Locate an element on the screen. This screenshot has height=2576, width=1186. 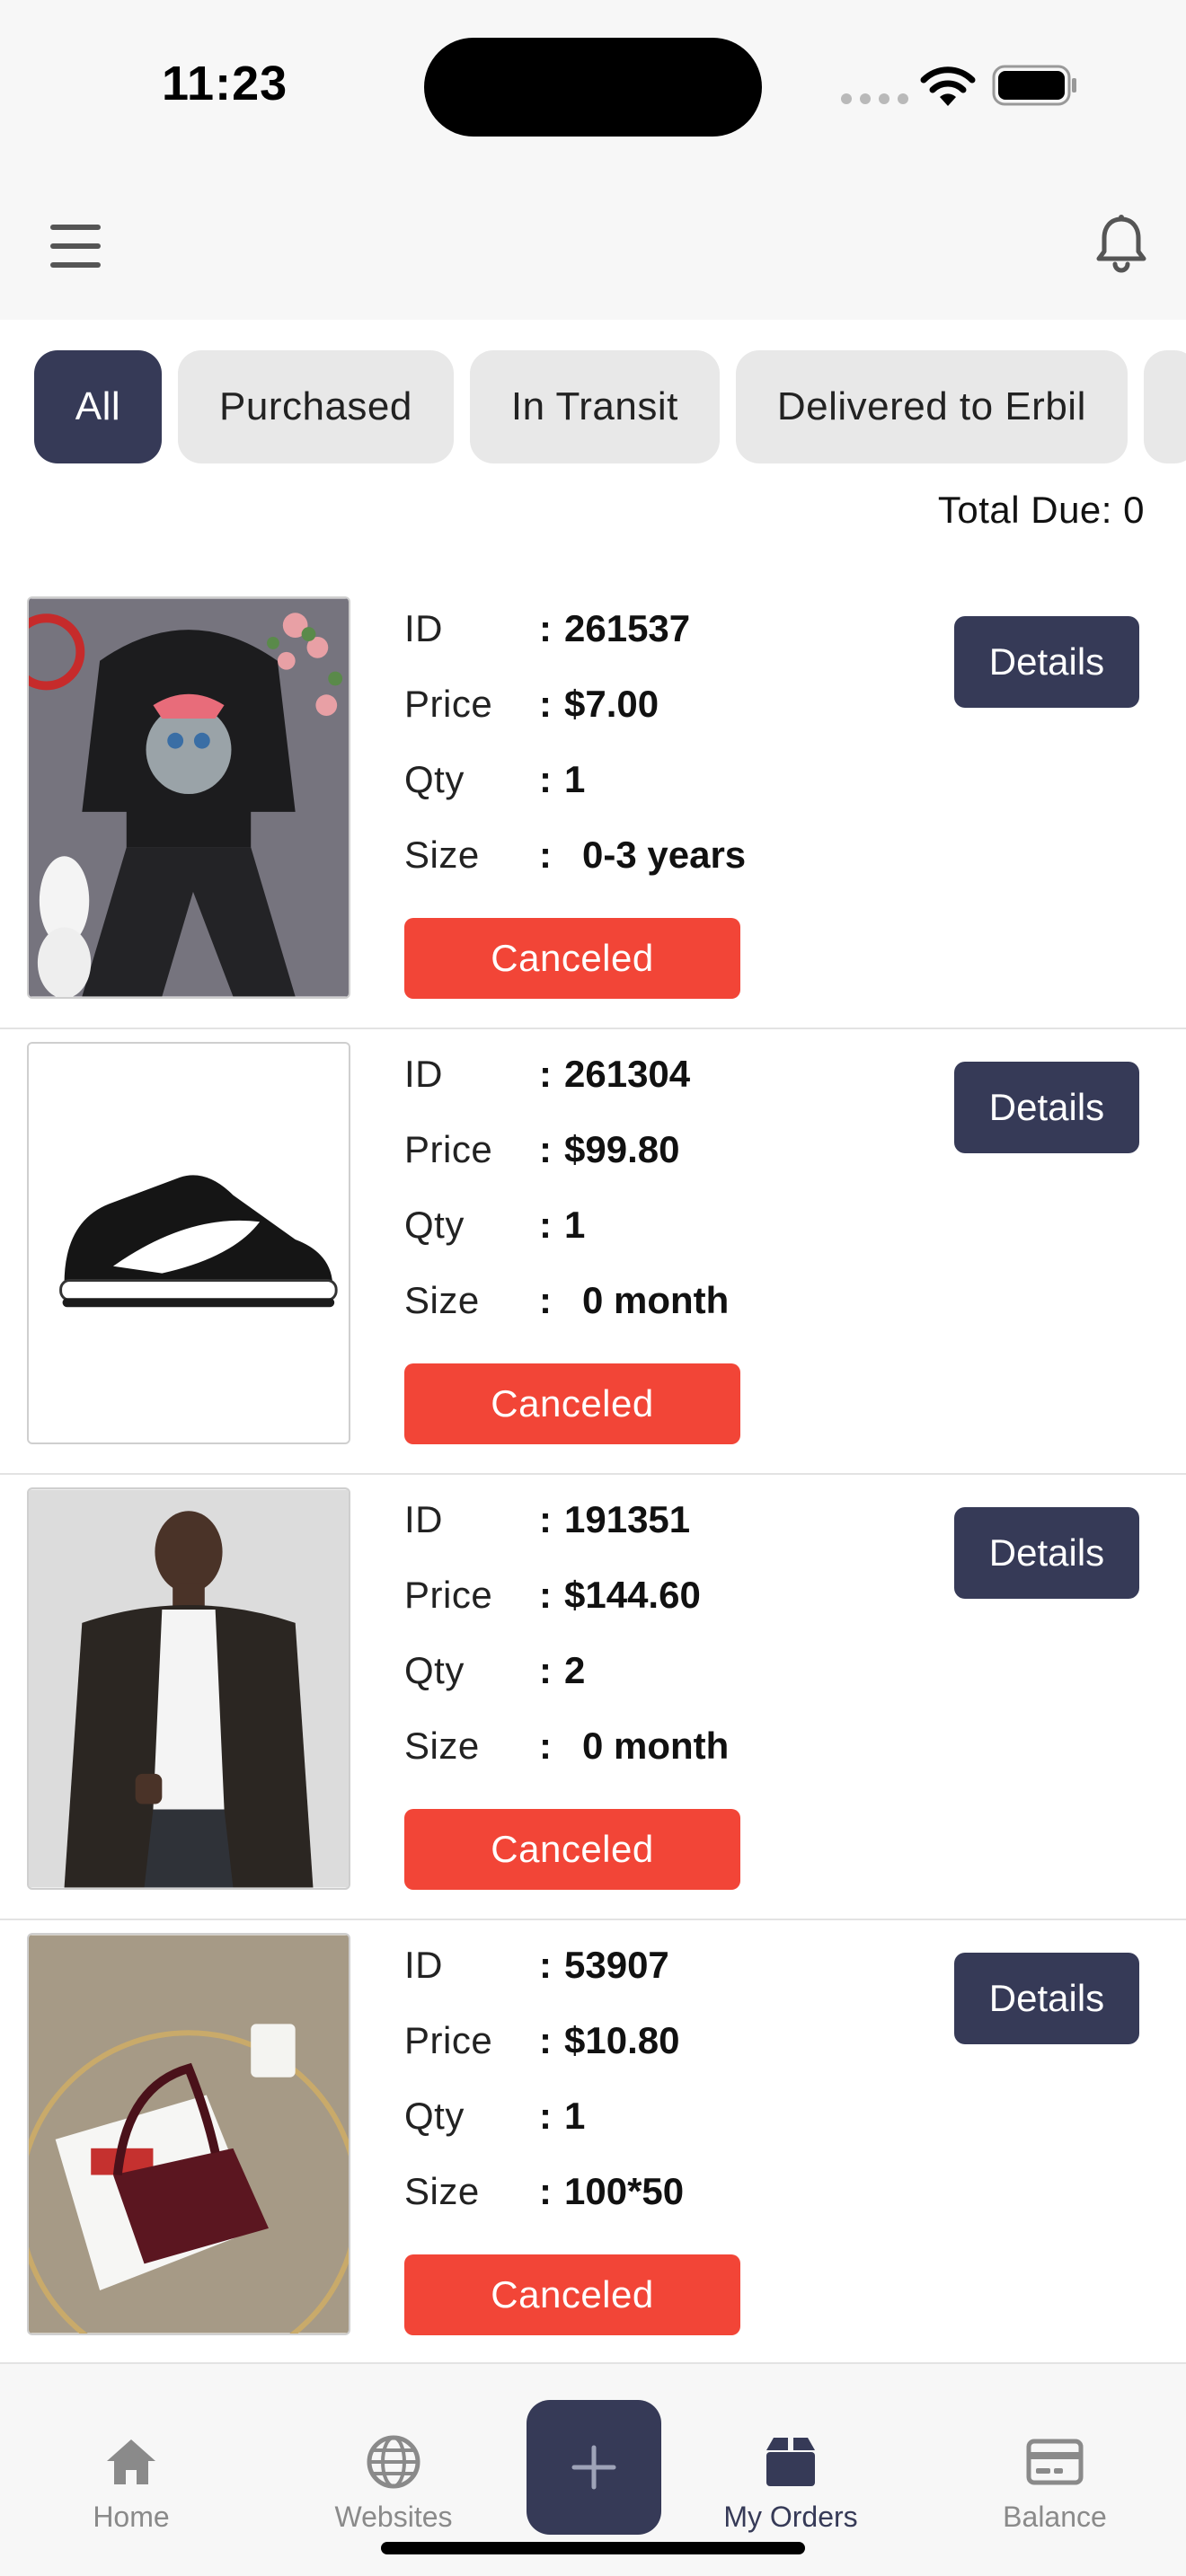
status-time: 11:23 is located at coordinates (225, 83).